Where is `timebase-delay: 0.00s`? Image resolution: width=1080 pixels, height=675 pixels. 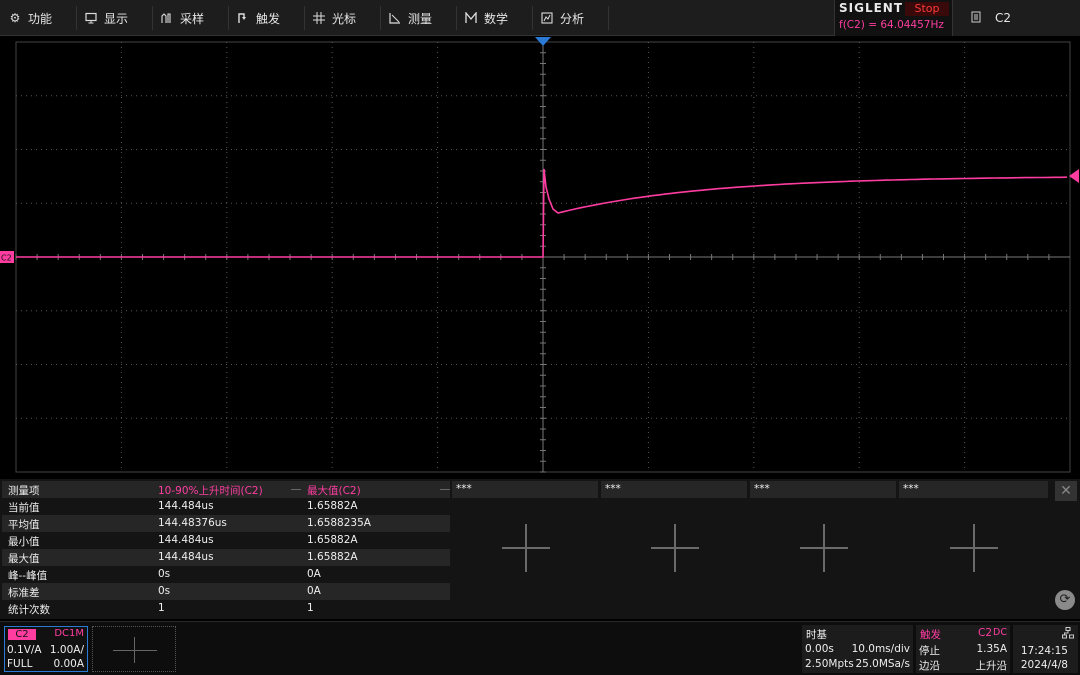
timebase-delay: 0.00s is located at coordinates (819, 649).